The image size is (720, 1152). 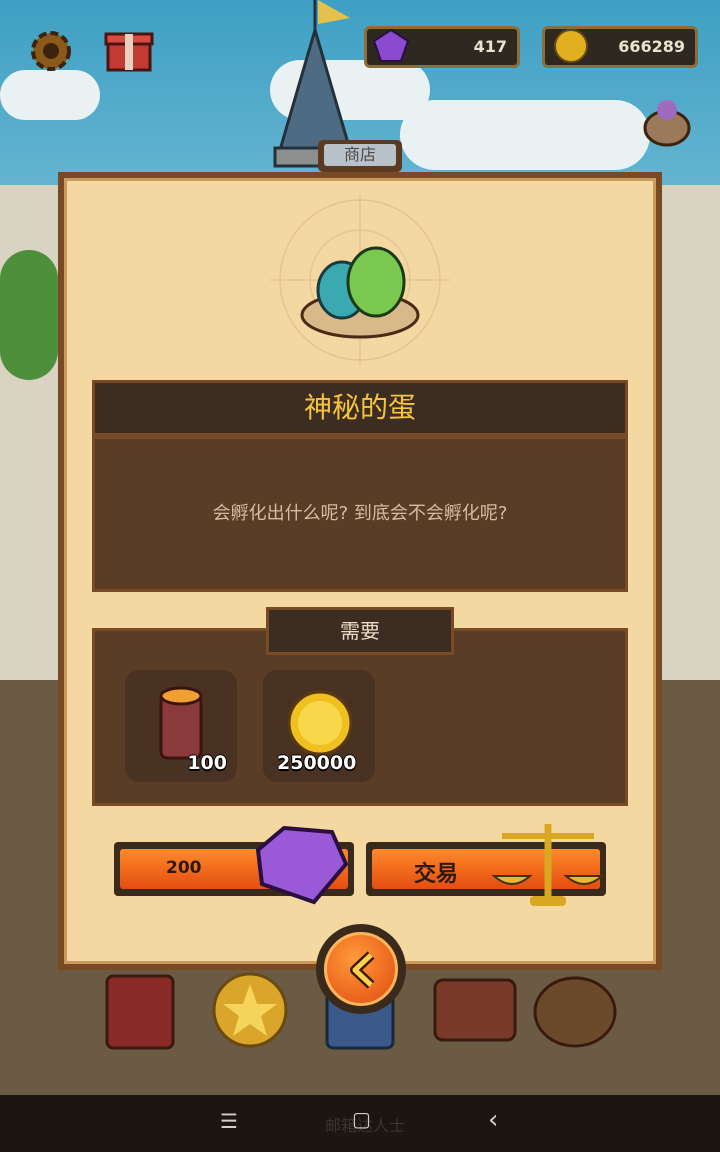 I want to click on trade-label: 交易, so click(x=436, y=874).